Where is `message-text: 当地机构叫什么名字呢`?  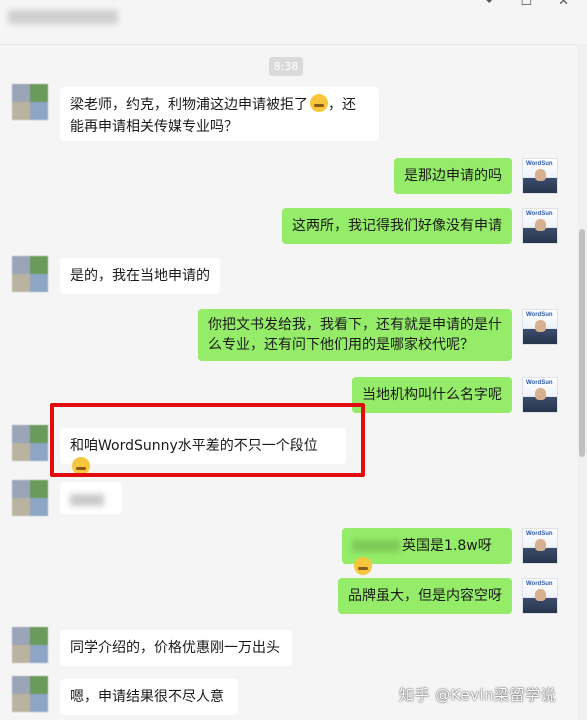
message-text: 当地机构叫什么名字呢 is located at coordinates (432, 395).